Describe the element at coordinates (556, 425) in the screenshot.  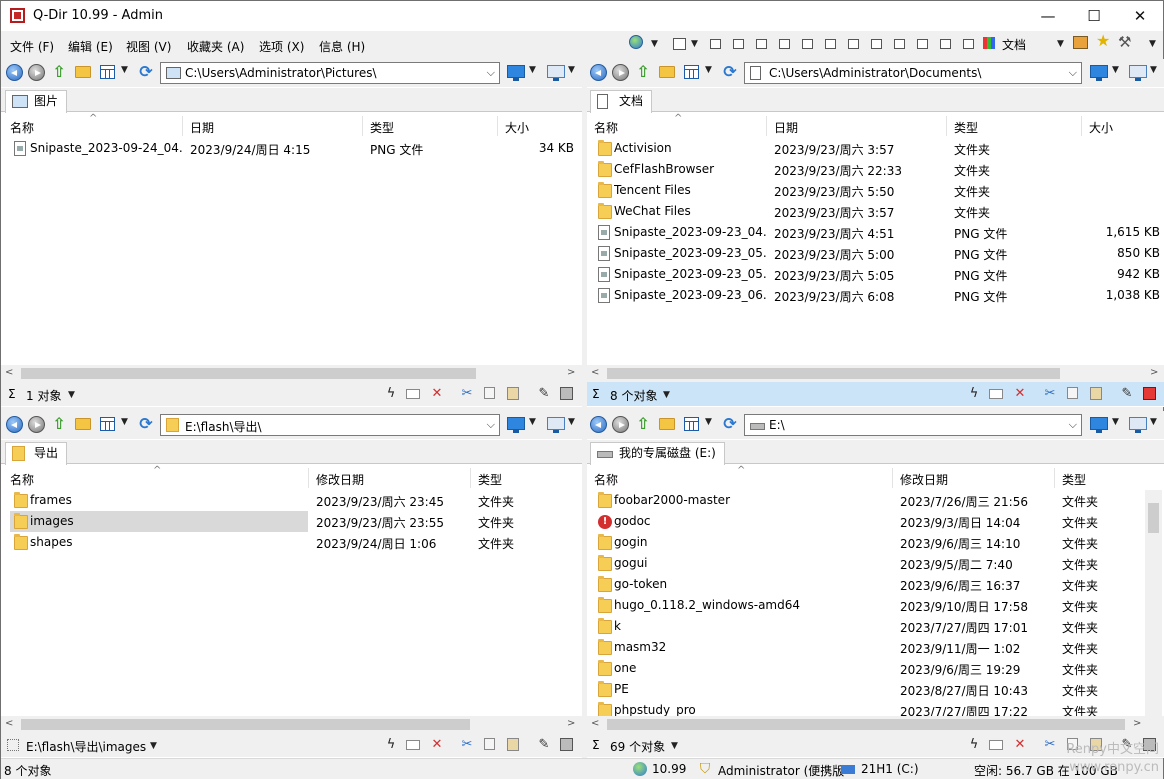
I see `desktop-icon` at that location.